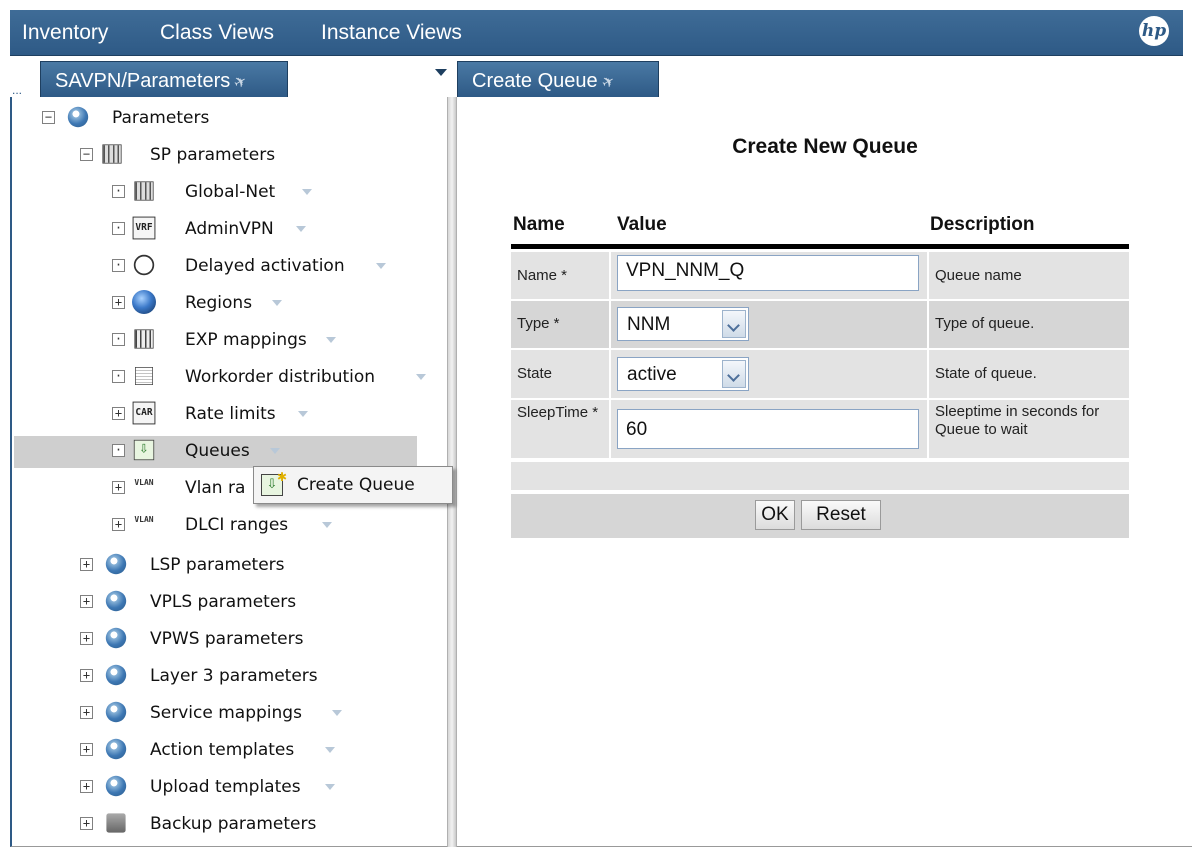 The image size is (1192, 855). I want to click on queue-type-select: NNM, so click(683, 324).